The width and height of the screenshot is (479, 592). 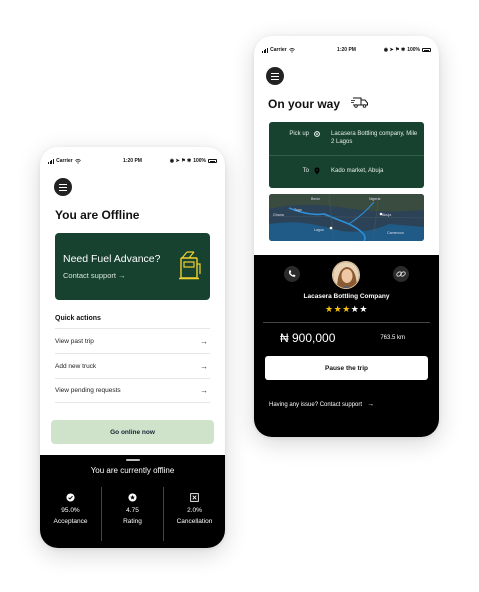 I want to click on fuel-advance-card: Need Fuel Advance? Contact support →, so click(x=132, y=266).